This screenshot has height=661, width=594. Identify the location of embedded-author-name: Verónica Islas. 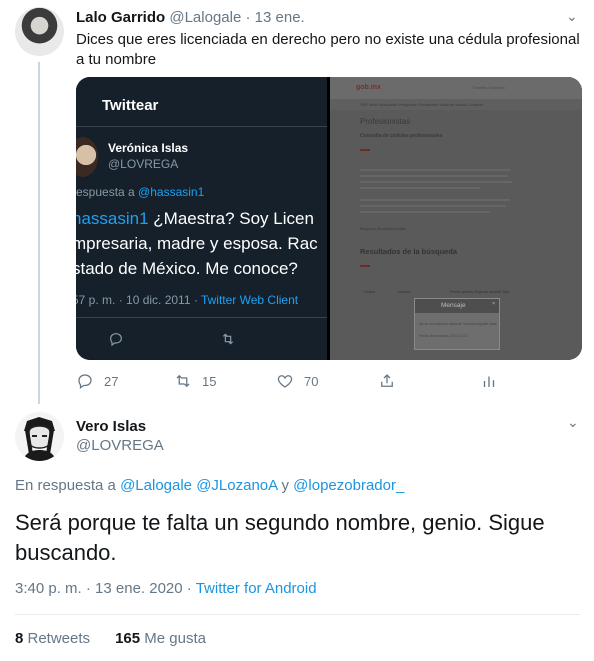
(148, 148).